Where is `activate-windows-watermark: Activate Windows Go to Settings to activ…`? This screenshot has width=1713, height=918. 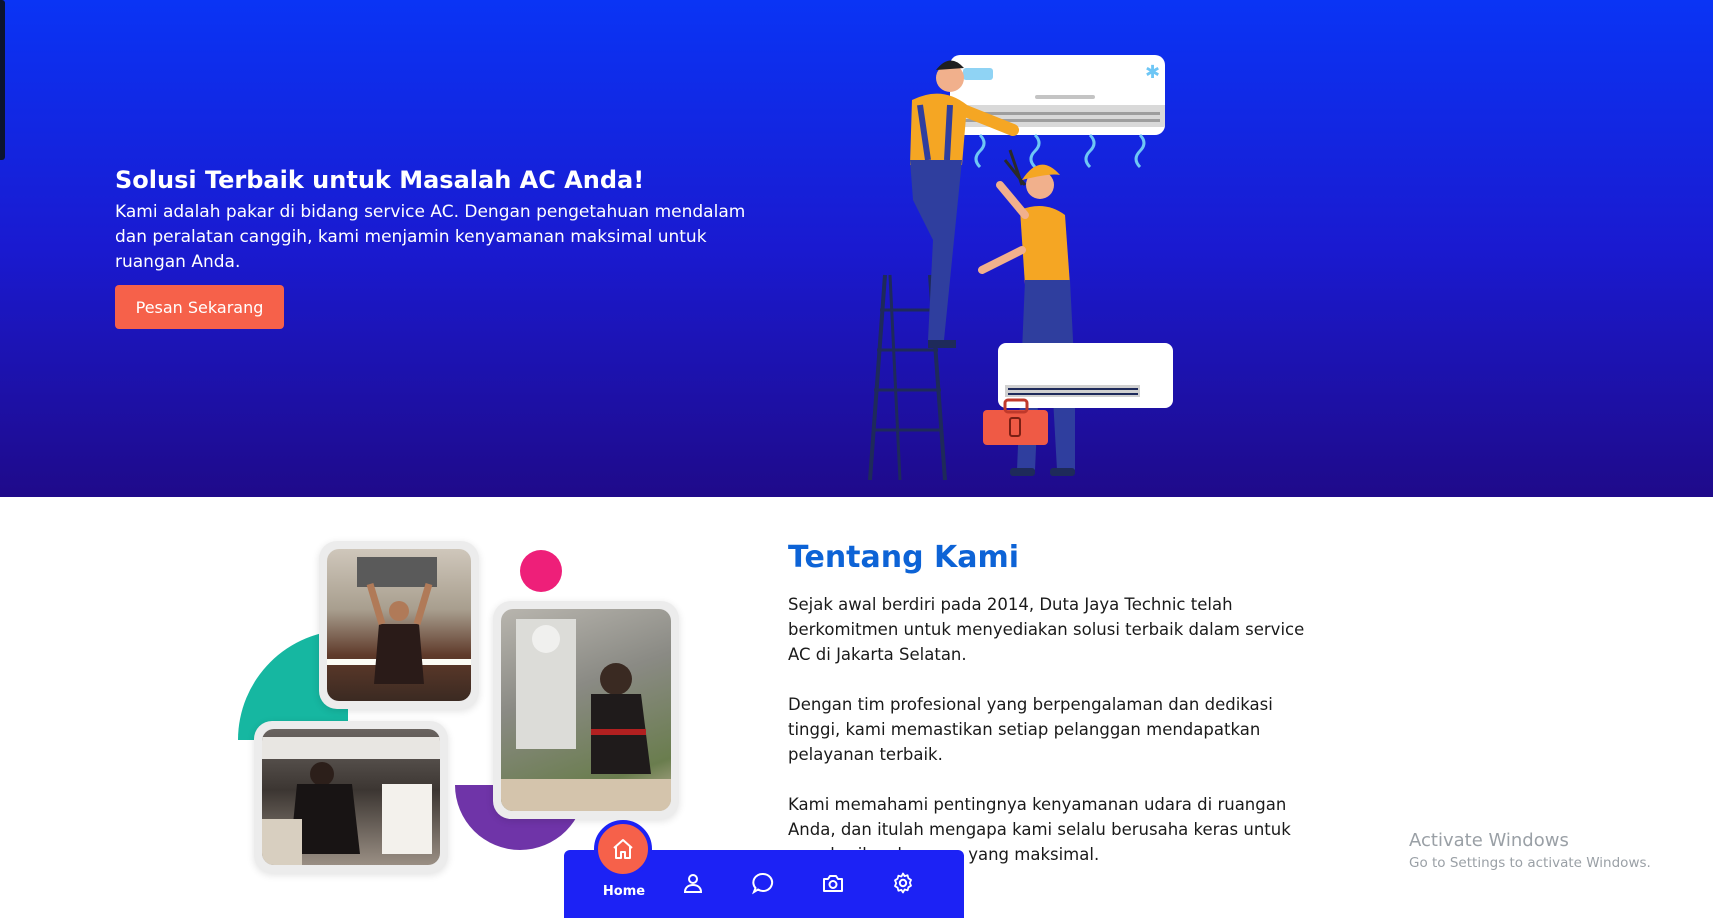 activate-windows-watermark: Activate Windows Go to Settings to activ… is located at coordinates (1530, 850).